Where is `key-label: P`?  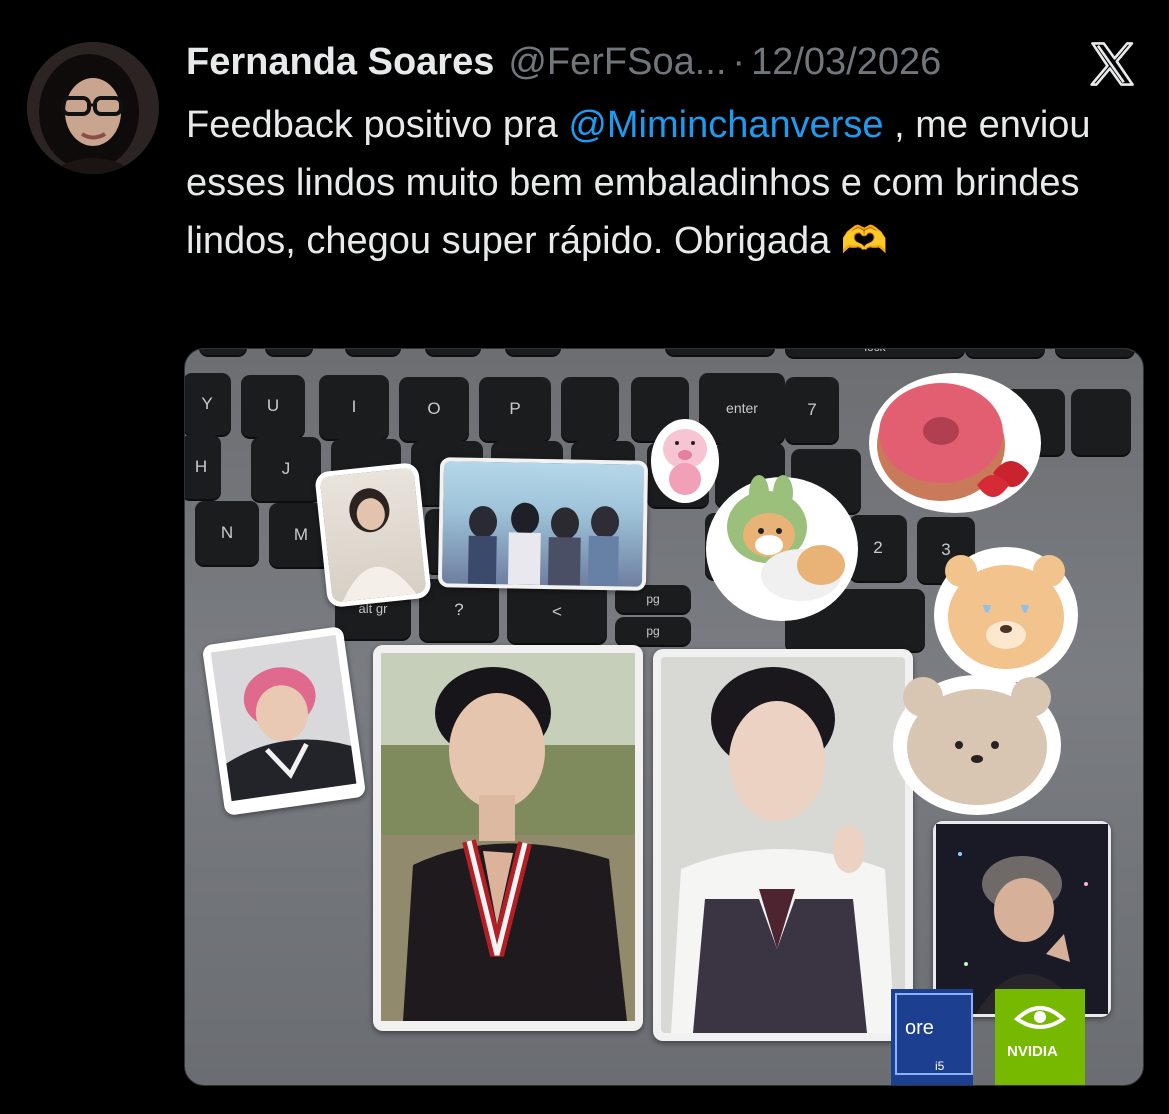 key-label: P is located at coordinates (515, 408).